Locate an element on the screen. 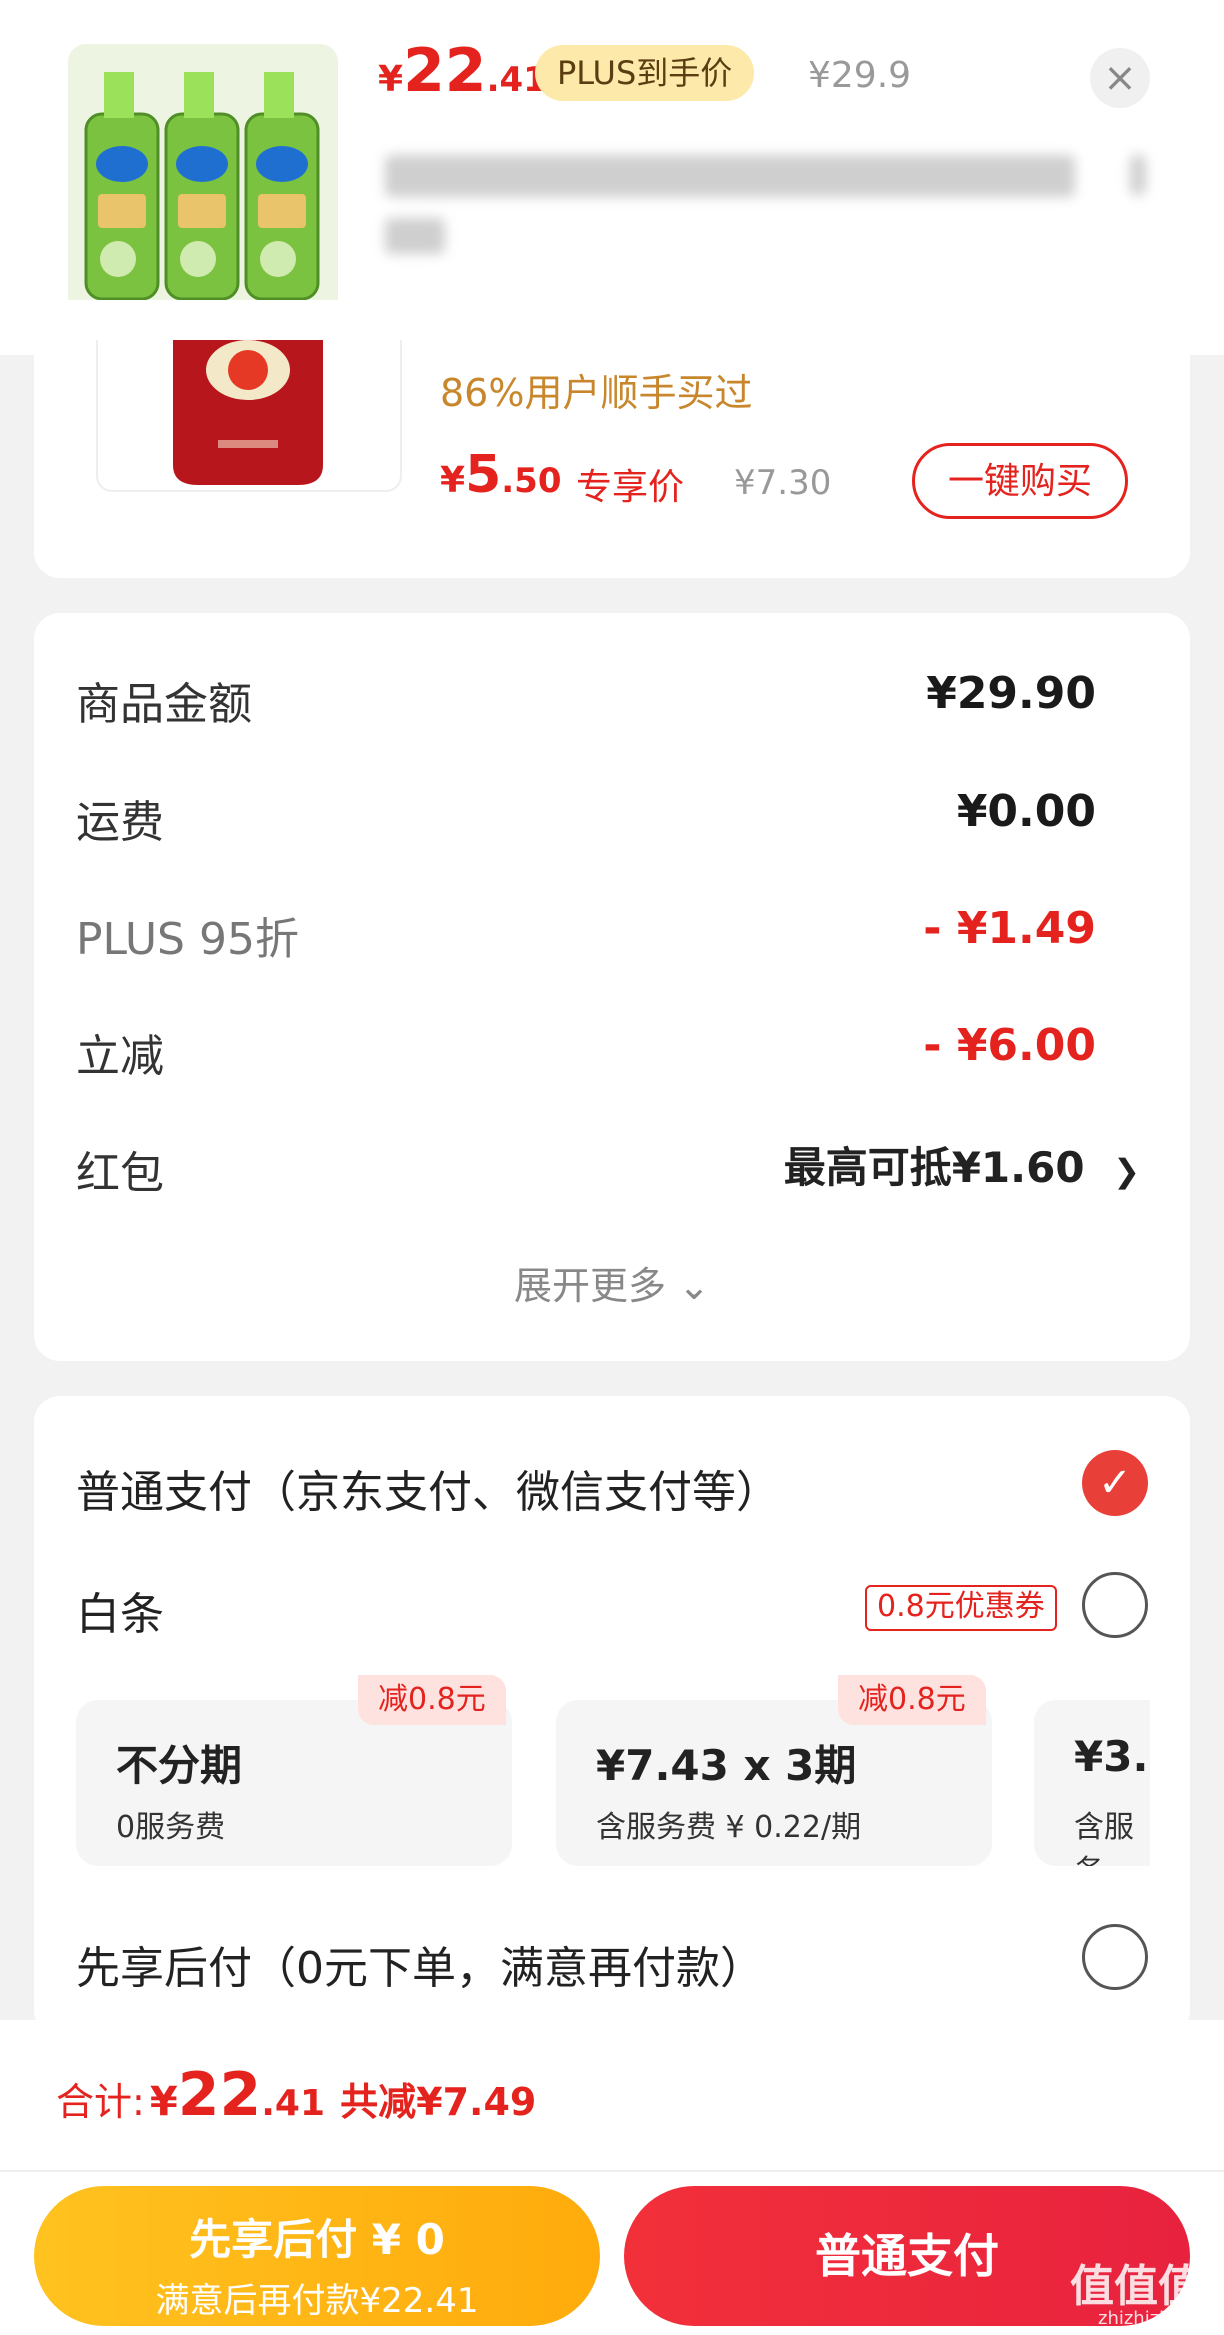 This screenshot has height=2335, width=1224. plus-price-tag: PLUS到手价 is located at coordinates (645, 73).